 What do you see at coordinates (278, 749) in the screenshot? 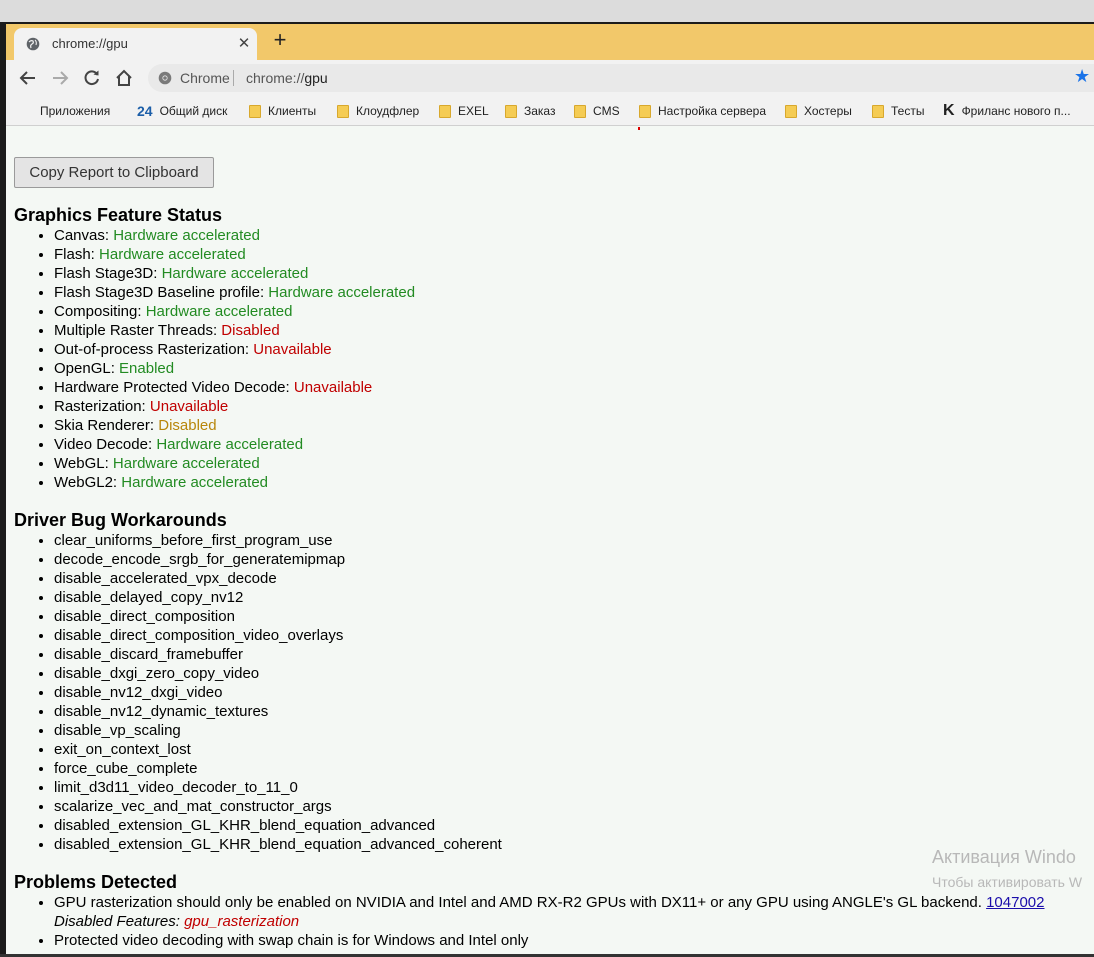
I see `workaround-item: exit_on_context_lost` at bounding box center [278, 749].